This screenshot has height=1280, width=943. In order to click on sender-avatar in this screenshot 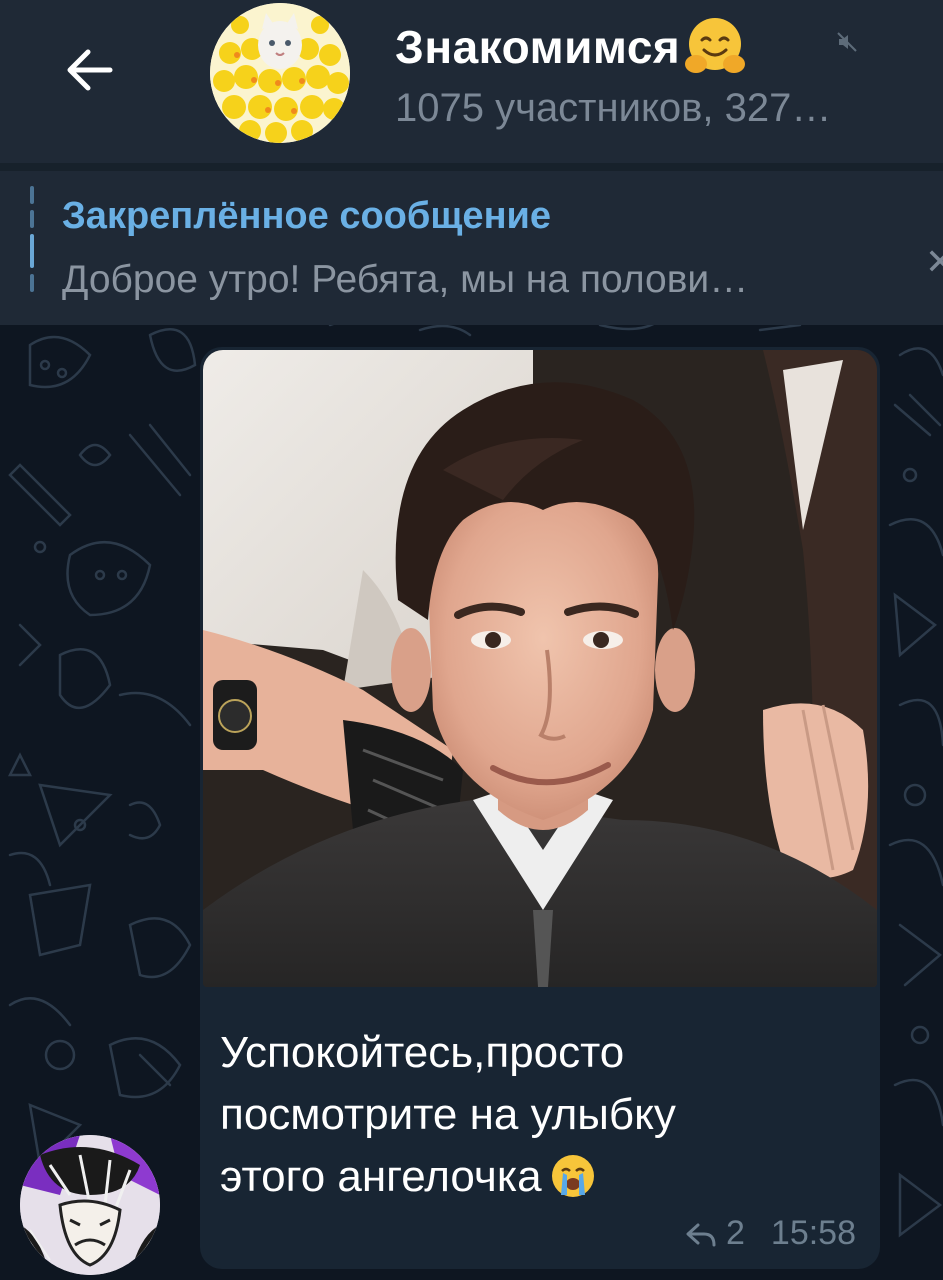, I will do `click(90, 1205)`.